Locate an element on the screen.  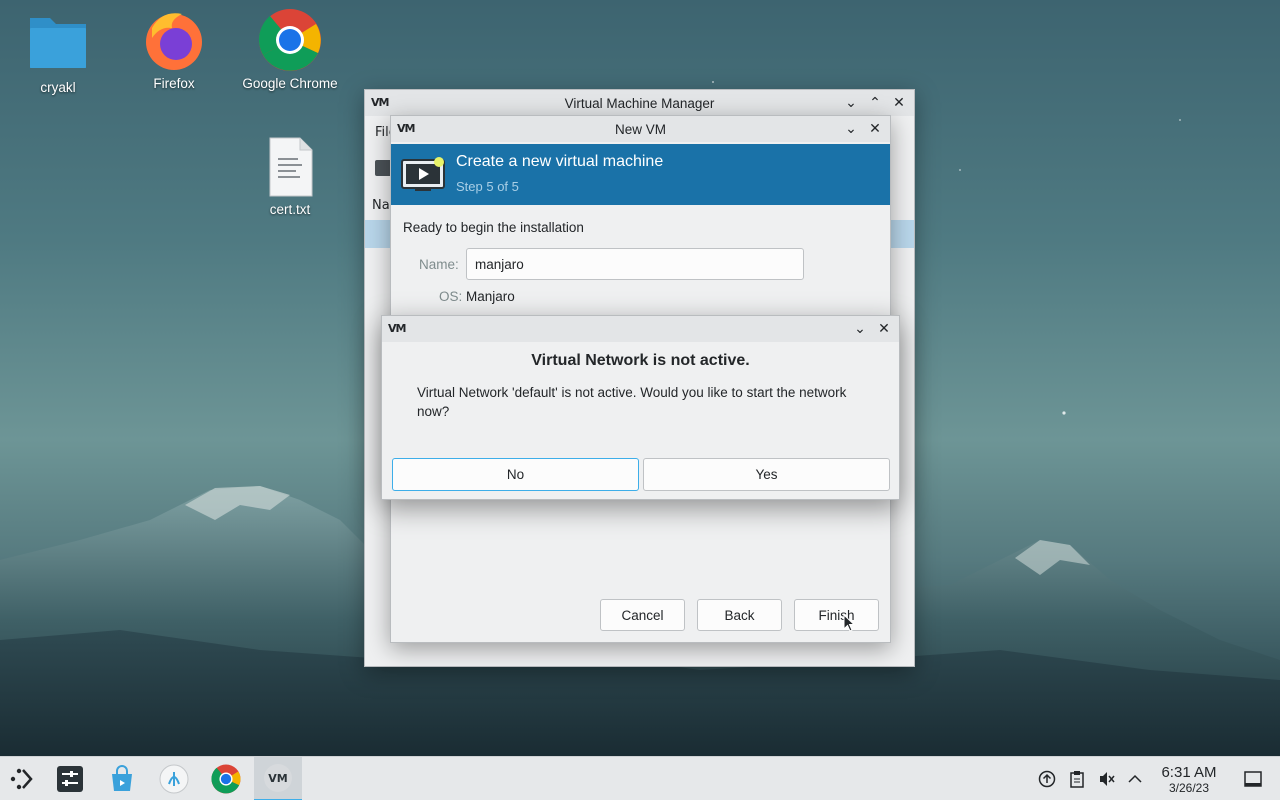
desktop-icon-label: Firefox is located at coordinates (174, 83).